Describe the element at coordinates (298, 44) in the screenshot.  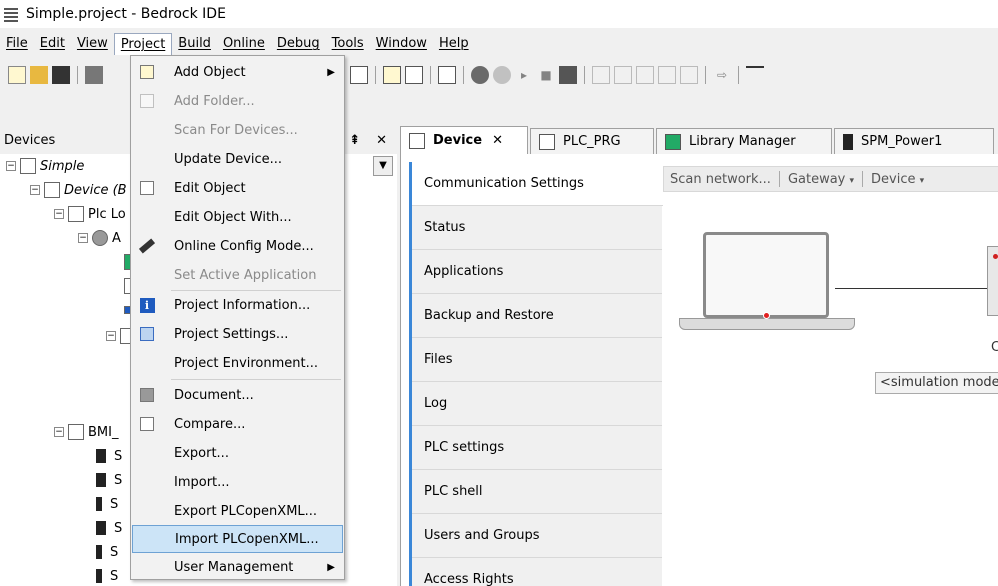
I see `menu-debug: Debug` at that location.